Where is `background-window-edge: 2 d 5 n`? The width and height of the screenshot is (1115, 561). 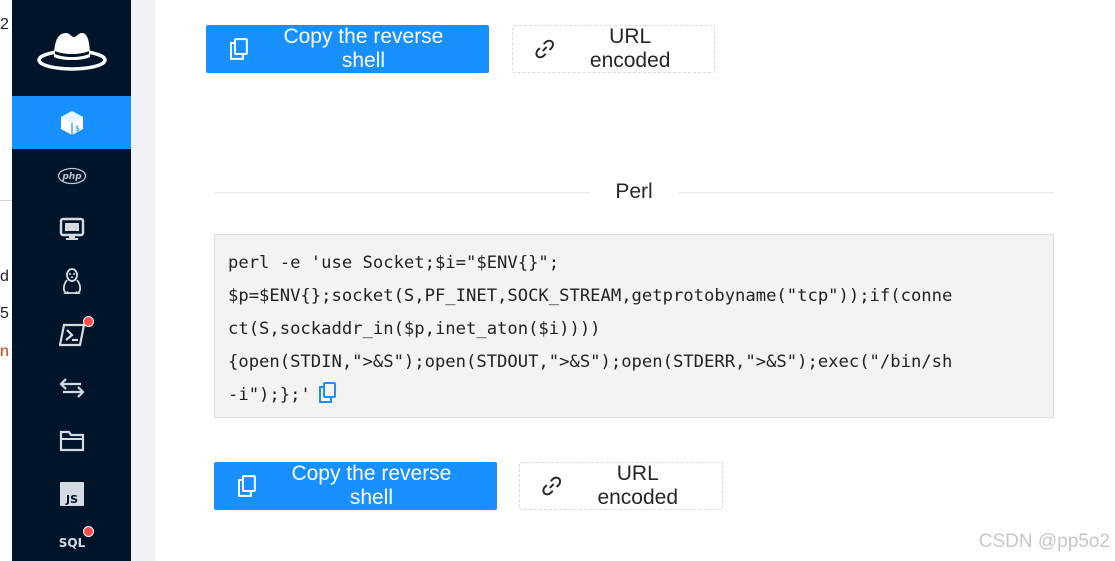 background-window-edge: 2 d 5 n is located at coordinates (6, 280).